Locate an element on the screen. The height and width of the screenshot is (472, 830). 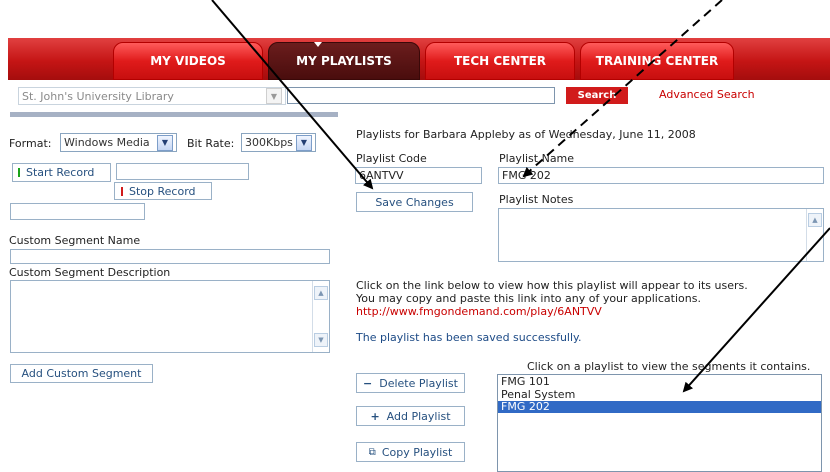
tab-label: TECH CENTER is located at coordinates (500, 61).